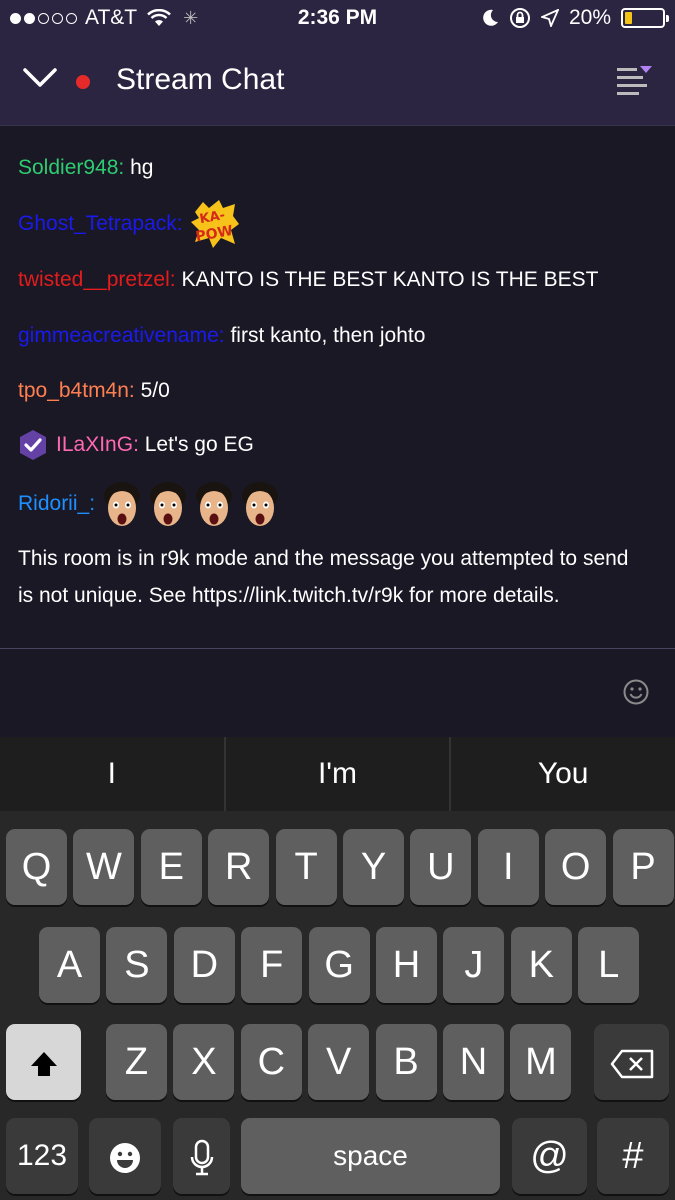 This screenshot has width=675, height=1200. What do you see at coordinates (645, 18) in the screenshot?
I see `battery-icon` at bounding box center [645, 18].